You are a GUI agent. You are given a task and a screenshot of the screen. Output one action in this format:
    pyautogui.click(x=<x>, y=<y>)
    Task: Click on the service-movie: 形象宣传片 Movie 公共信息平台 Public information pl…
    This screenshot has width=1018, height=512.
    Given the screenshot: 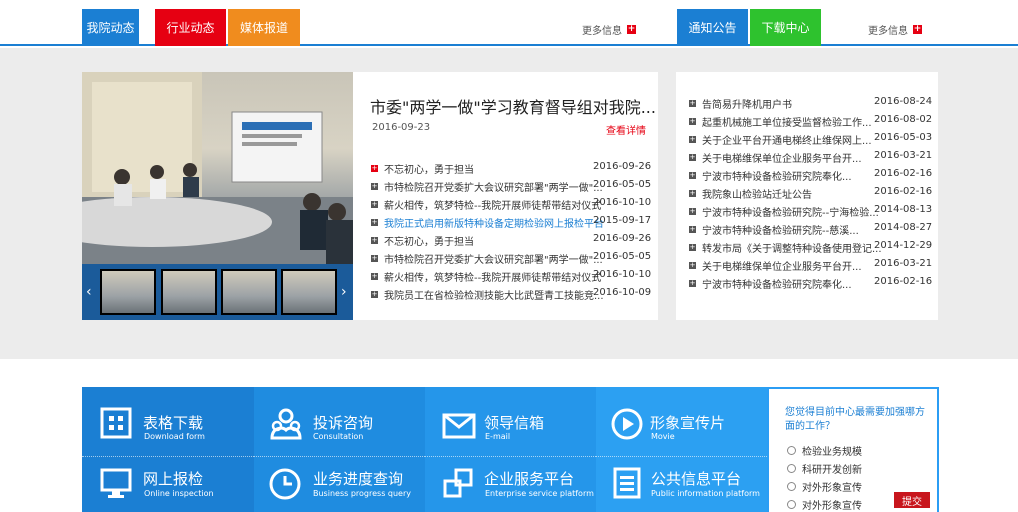 What is the action you would take?
    pyautogui.click(x=681, y=449)
    